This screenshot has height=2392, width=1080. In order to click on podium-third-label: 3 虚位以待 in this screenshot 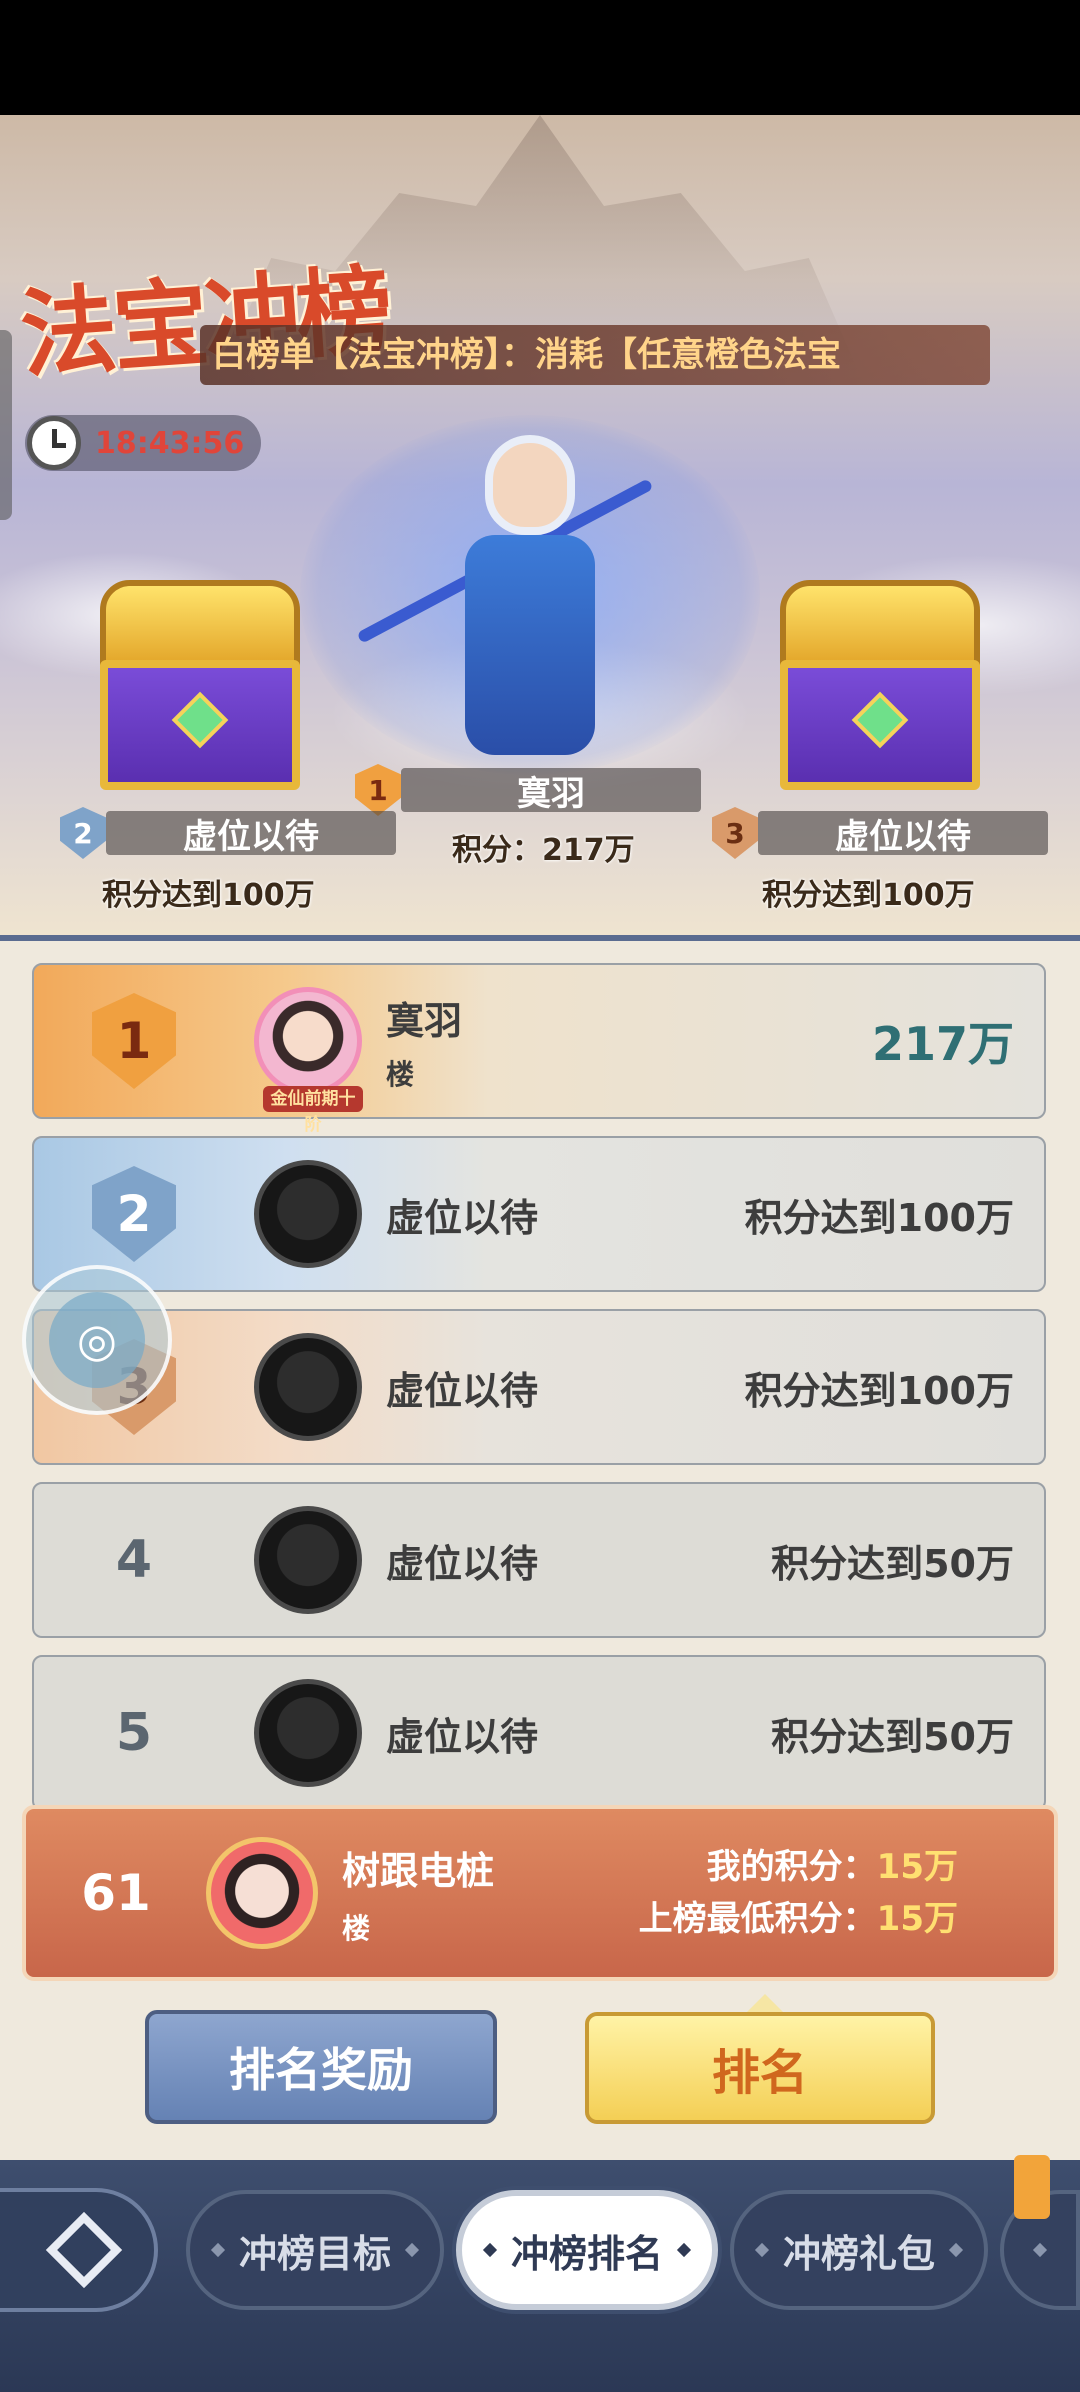, I will do `click(880, 833)`.